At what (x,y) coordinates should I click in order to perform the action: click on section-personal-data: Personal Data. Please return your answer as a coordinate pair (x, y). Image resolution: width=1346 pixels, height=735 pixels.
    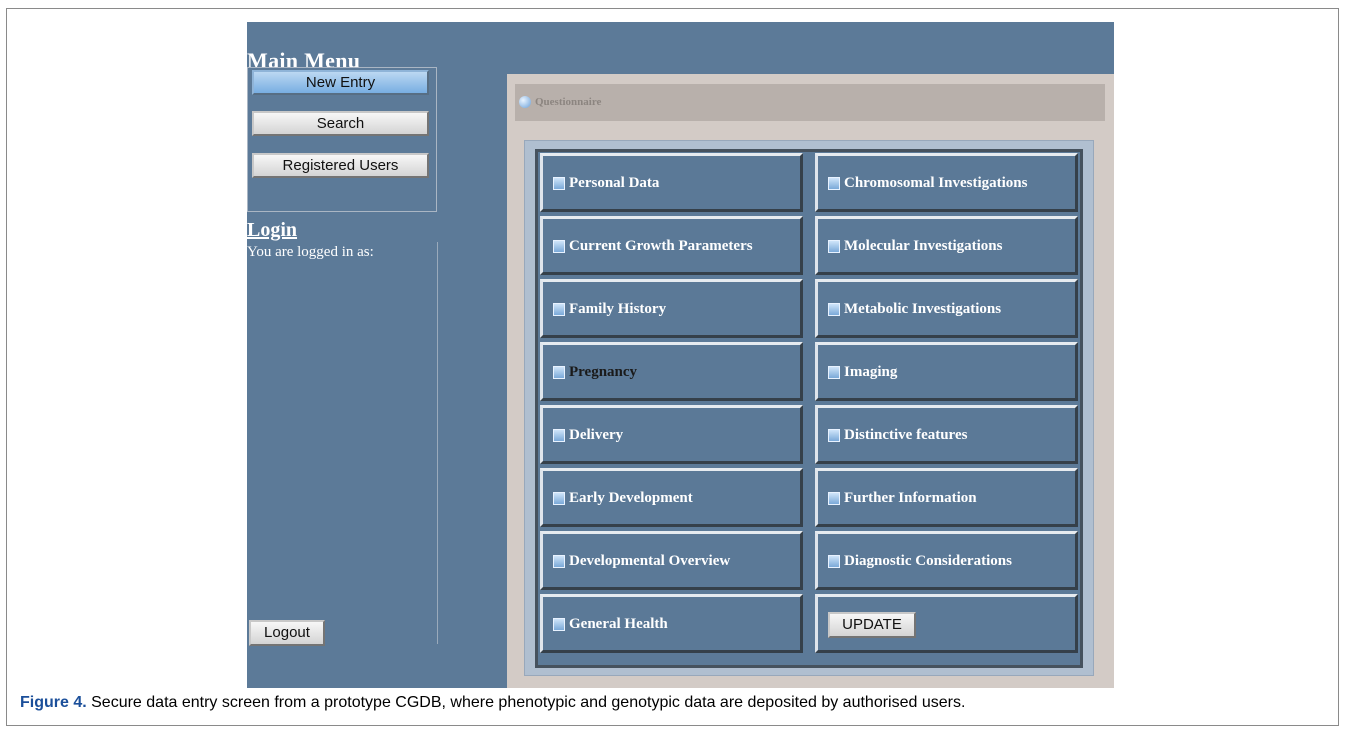
    Looking at the image, I should click on (671, 182).